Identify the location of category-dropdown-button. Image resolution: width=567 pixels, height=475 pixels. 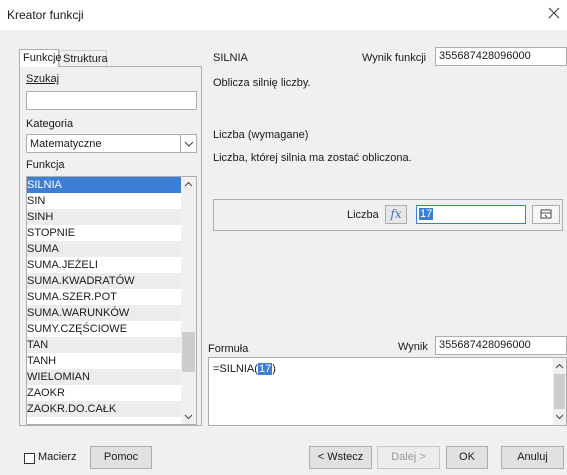
(188, 143).